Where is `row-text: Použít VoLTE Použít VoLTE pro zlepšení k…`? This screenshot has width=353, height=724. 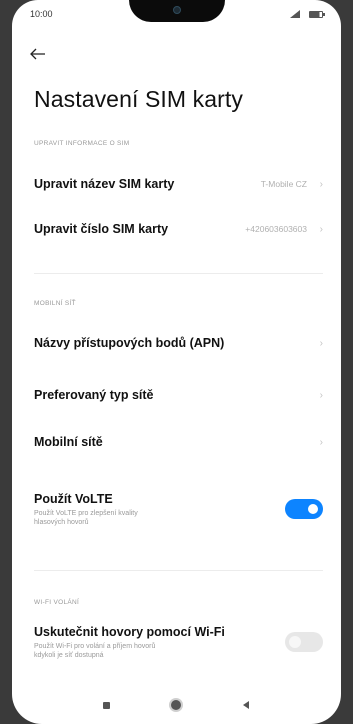 row-text: Použít VoLTE Použít VoLTE pro zlepšení k… is located at coordinates (86, 509).